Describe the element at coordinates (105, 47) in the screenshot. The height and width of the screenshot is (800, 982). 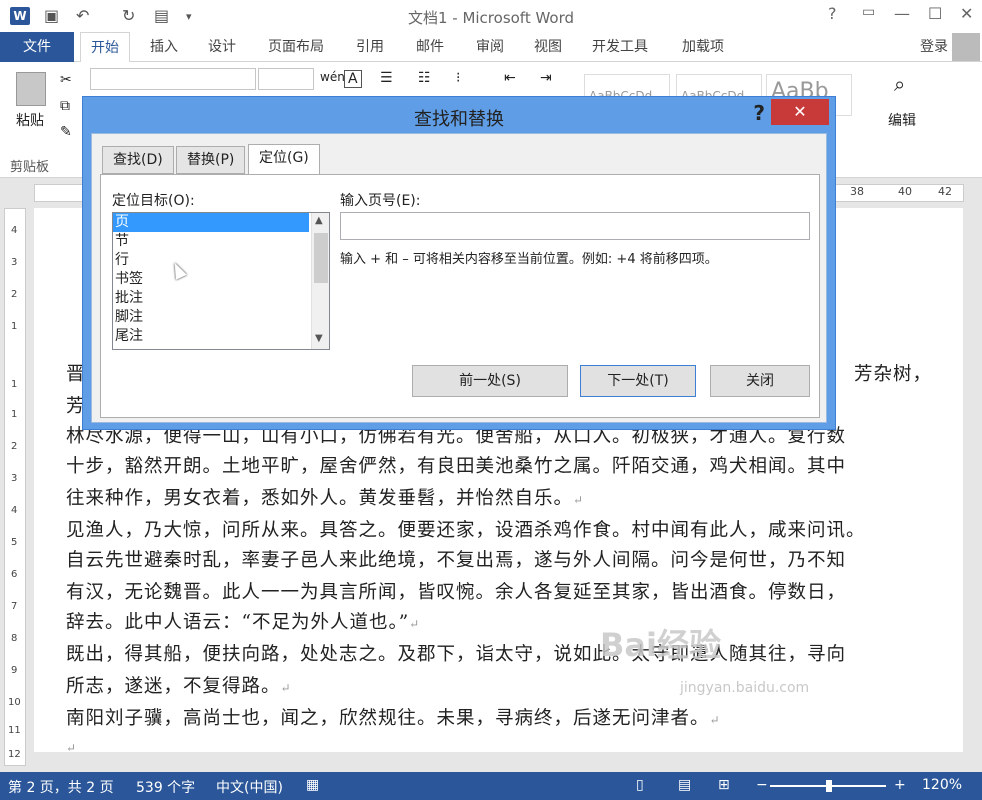
I see `tab-home: 开始` at that location.